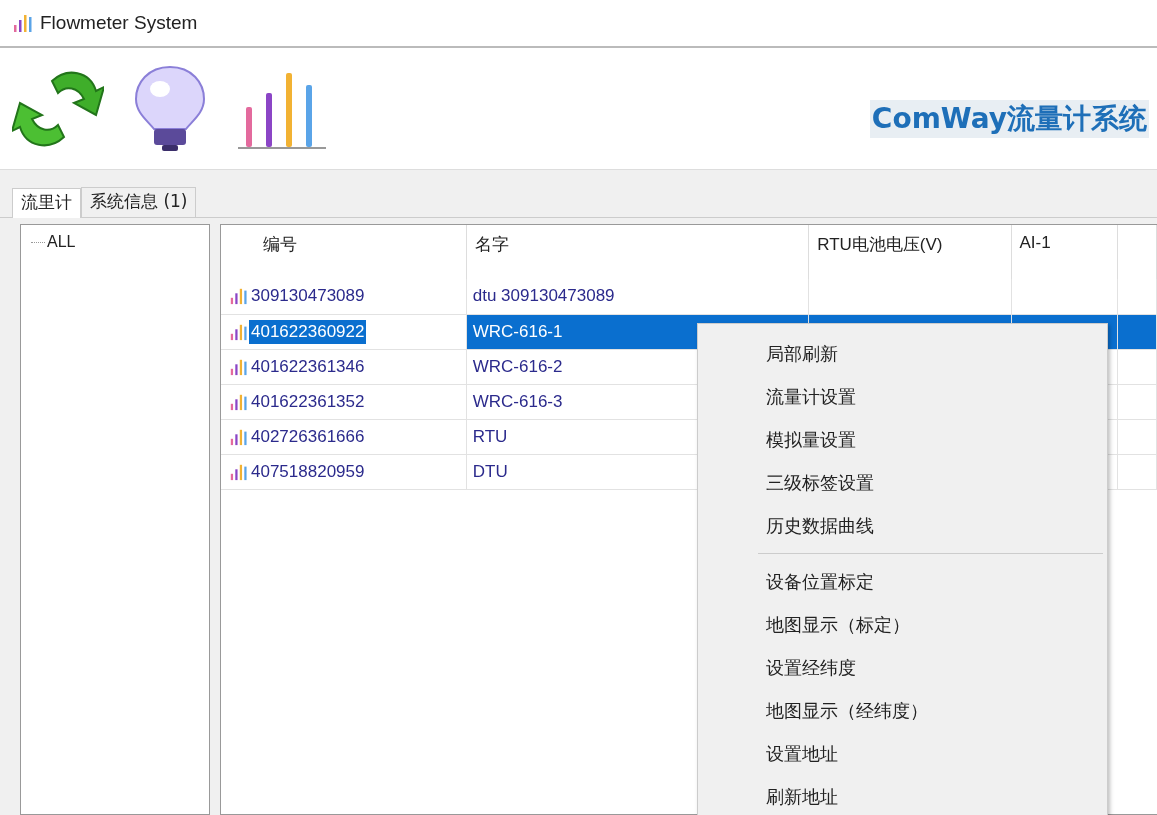 The width and height of the screenshot is (1157, 815). What do you see at coordinates (308, 366) in the screenshot?
I see `table-cell: 401622361346` at bounding box center [308, 366].